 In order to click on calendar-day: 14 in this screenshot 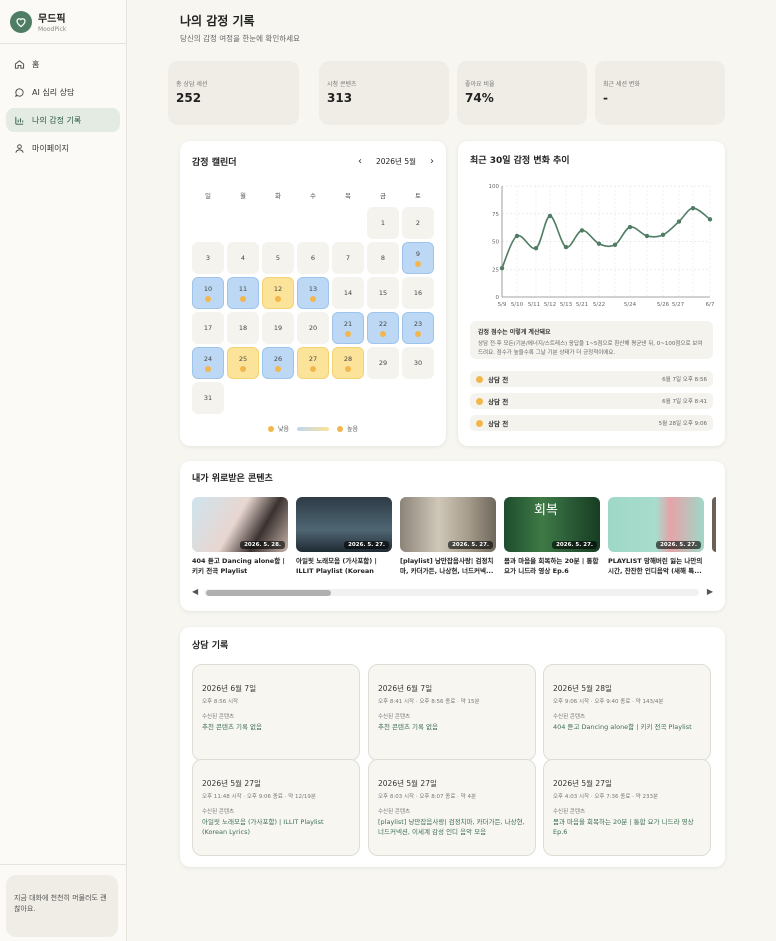, I will do `click(348, 293)`.